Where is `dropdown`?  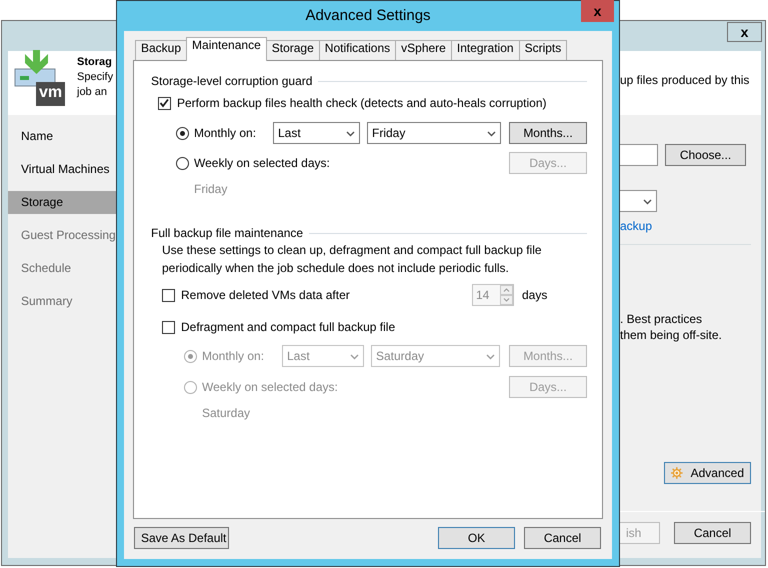 dropdown is located at coordinates (638, 201).